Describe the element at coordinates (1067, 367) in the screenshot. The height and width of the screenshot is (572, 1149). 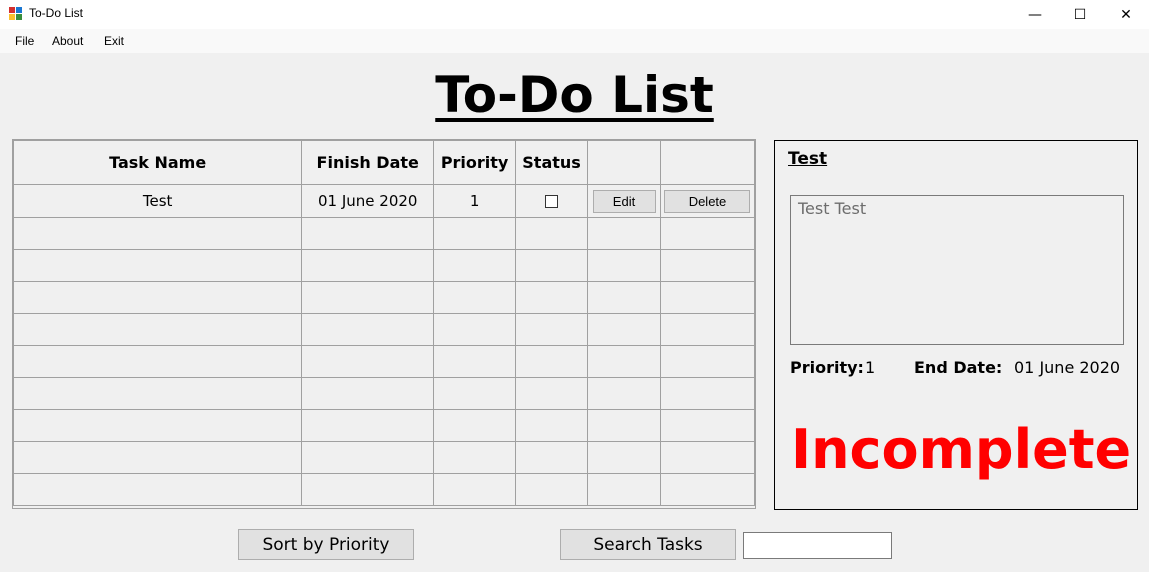
I see `end-date-value: 01 June 2020` at that location.